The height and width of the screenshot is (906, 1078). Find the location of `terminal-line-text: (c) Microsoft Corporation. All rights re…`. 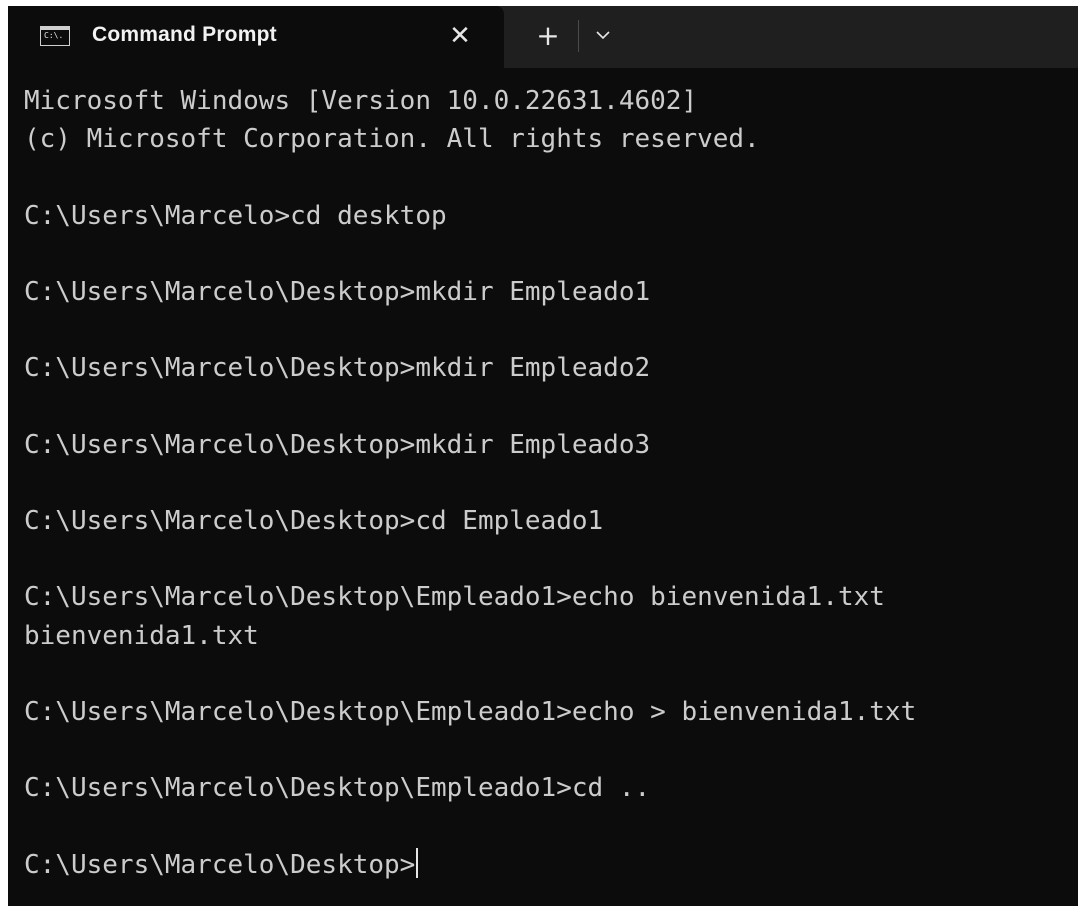

terminal-line-text: (c) Microsoft Corporation. All rights re… is located at coordinates (392, 139).